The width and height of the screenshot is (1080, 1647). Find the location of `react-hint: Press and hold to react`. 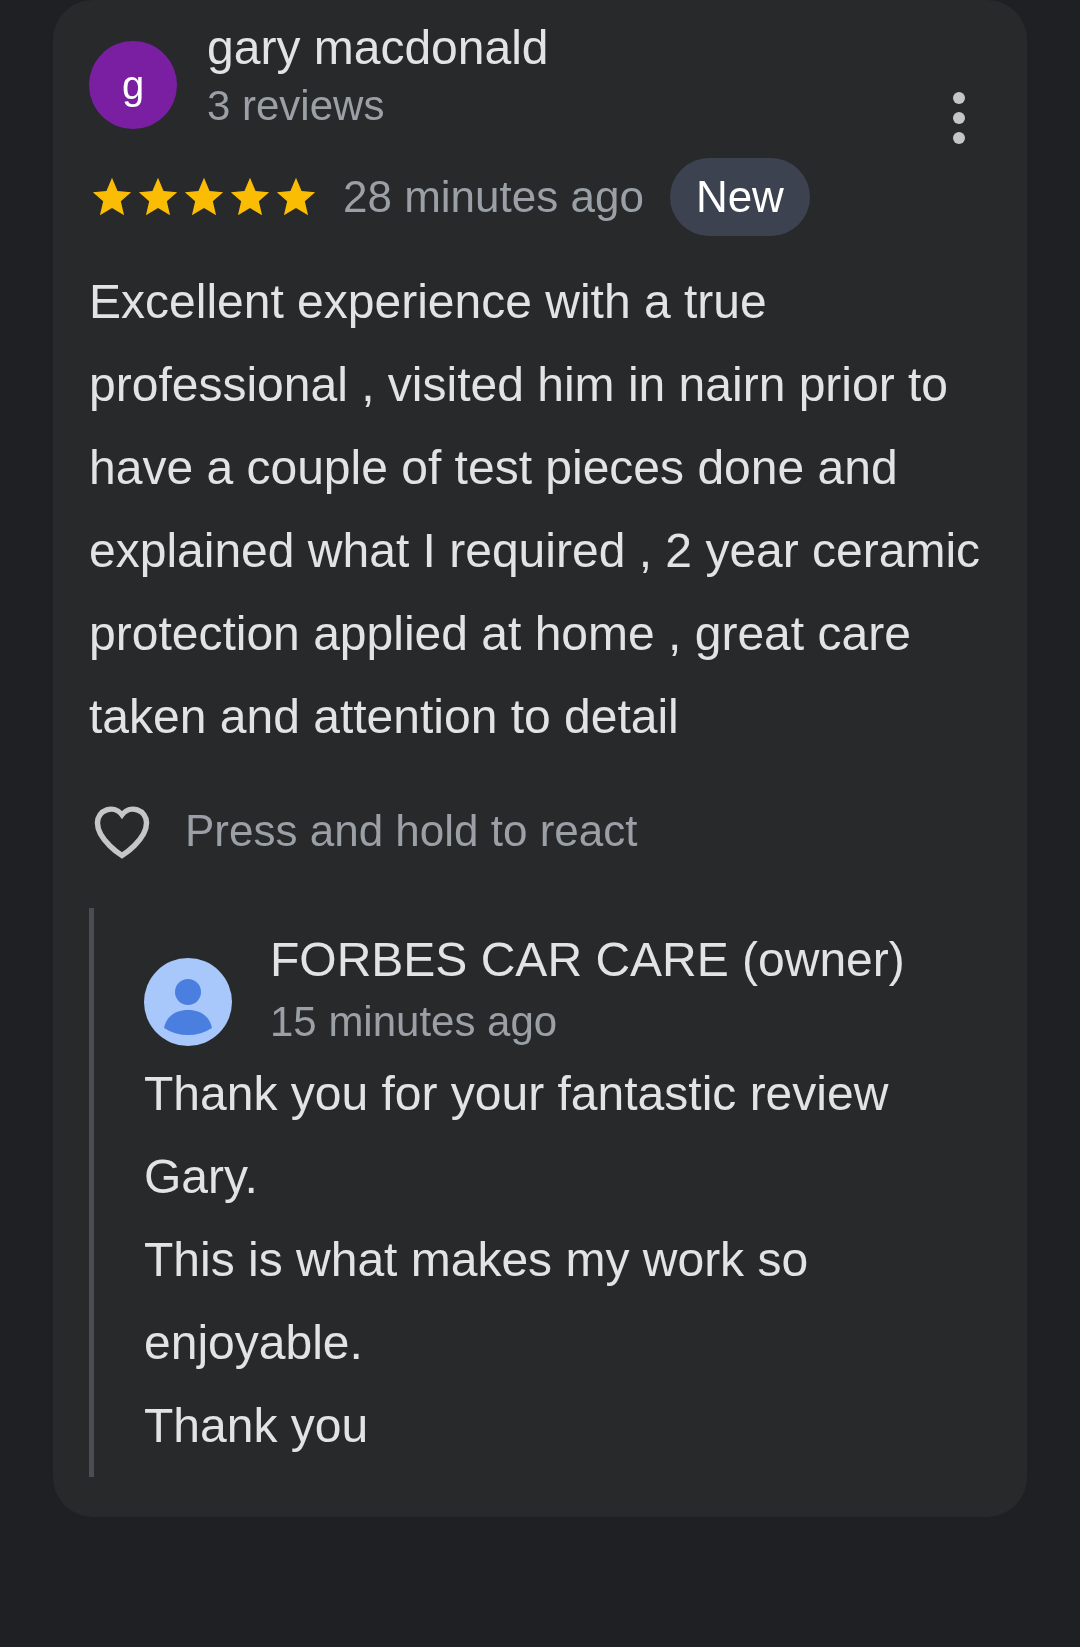

react-hint: Press and hold to react is located at coordinates (411, 831).